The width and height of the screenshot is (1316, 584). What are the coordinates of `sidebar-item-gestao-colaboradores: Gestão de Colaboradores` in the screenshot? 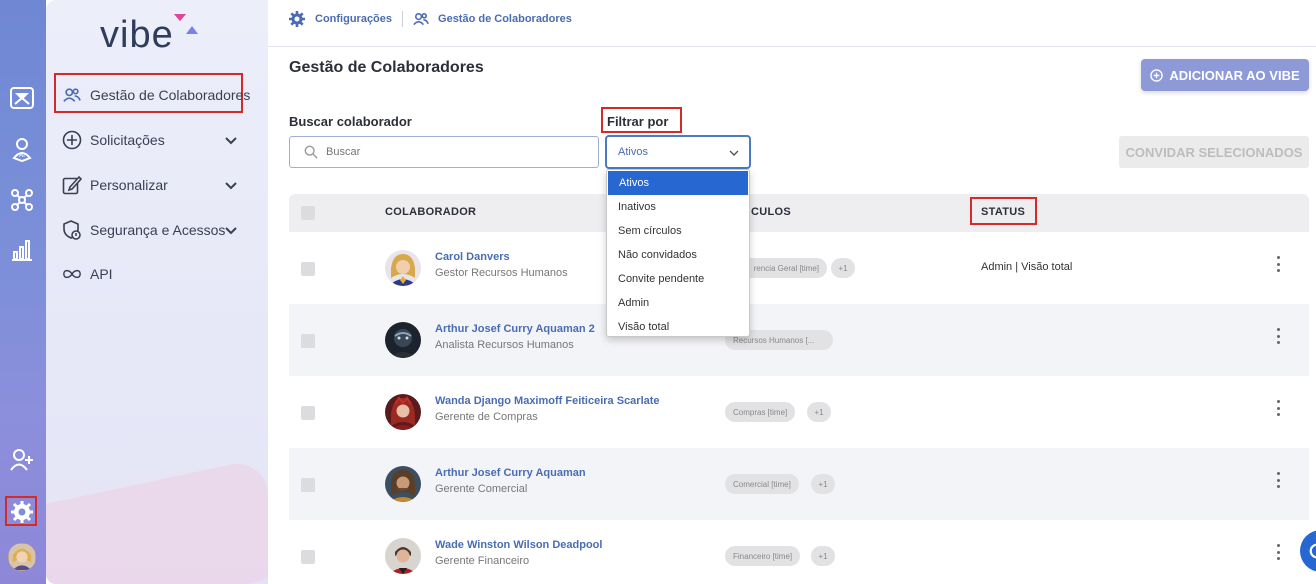 It's located at (157, 95).